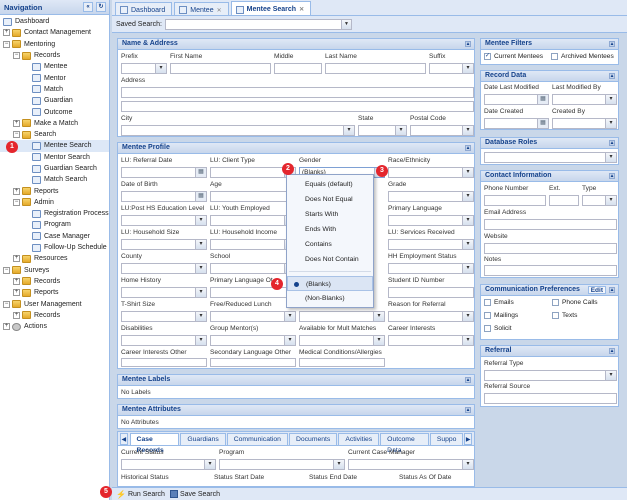 This screenshot has width=627, height=500. Describe the element at coordinates (54, 190) in the screenshot. I see `tree-item-reports: + Reports` at that location.